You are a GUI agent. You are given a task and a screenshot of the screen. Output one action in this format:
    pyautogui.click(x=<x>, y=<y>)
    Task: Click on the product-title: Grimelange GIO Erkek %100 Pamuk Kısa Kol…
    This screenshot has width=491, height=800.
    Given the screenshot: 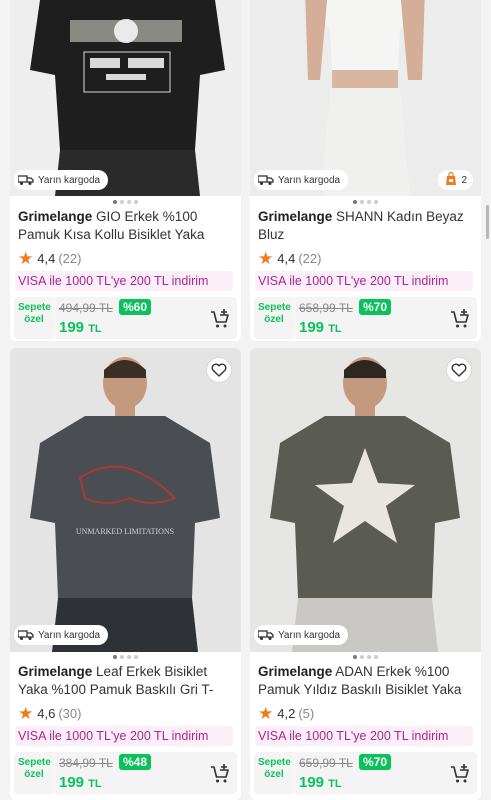 What is the action you would take?
    pyautogui.click(x=125, y=226)
    